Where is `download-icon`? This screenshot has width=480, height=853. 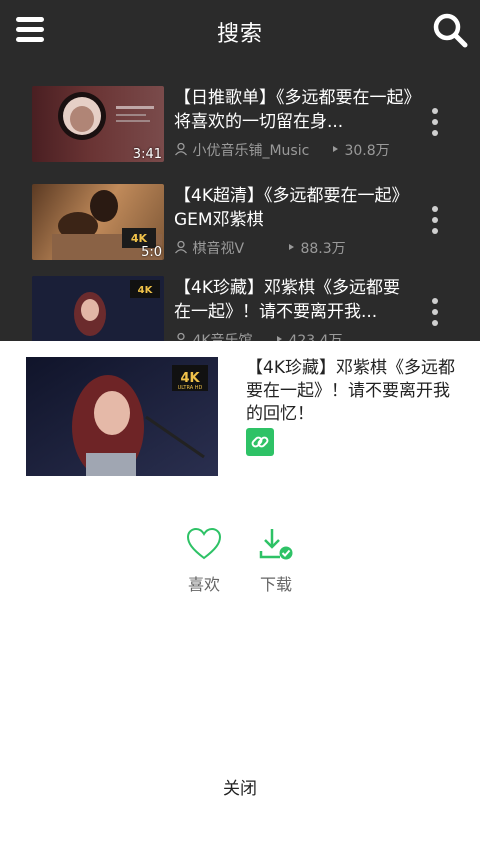 download-icon is located at coordinates (276, 544).